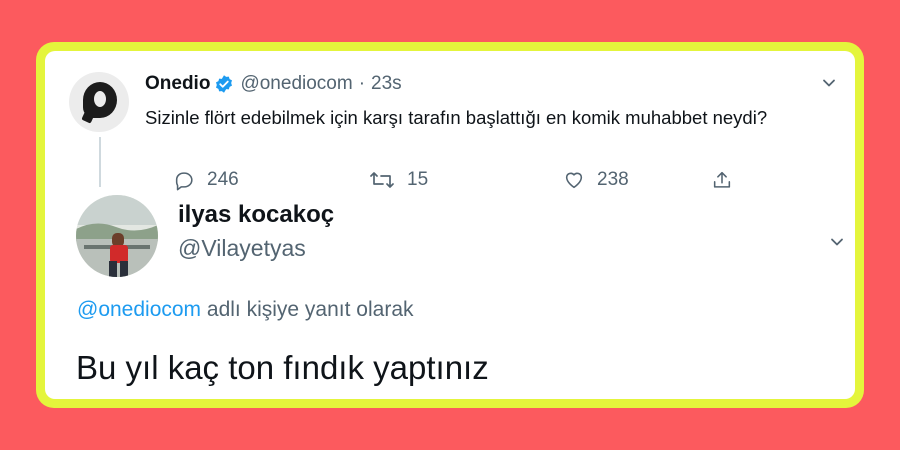 Image resolution: width=900 pixels, height=450 pixels. Describe the element at coordinates (100, 162) in the screenshot. I see `thread-connector` at that location.